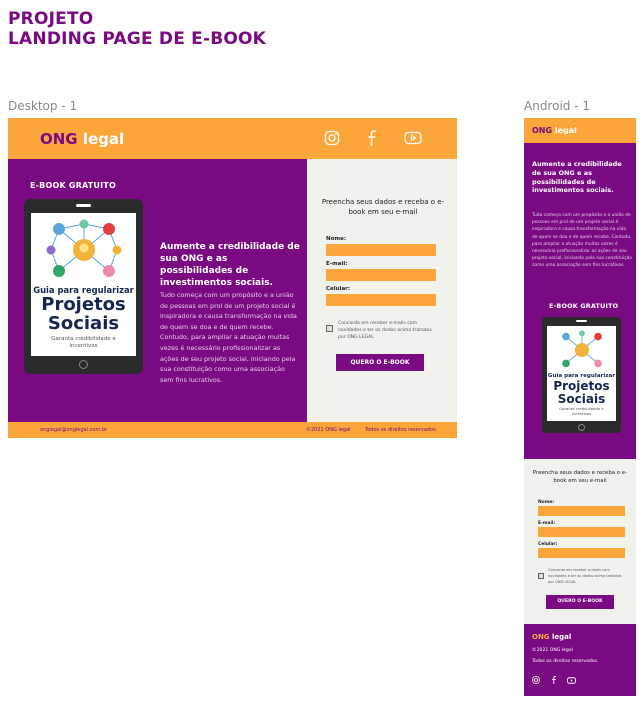 Image resolution: width=644 pixels, height=704 pixels. Describe the element at coordinates (584, 306) in the screenshot. I see `android-ebook-label: E-BOOK GRATUITO` at that location.